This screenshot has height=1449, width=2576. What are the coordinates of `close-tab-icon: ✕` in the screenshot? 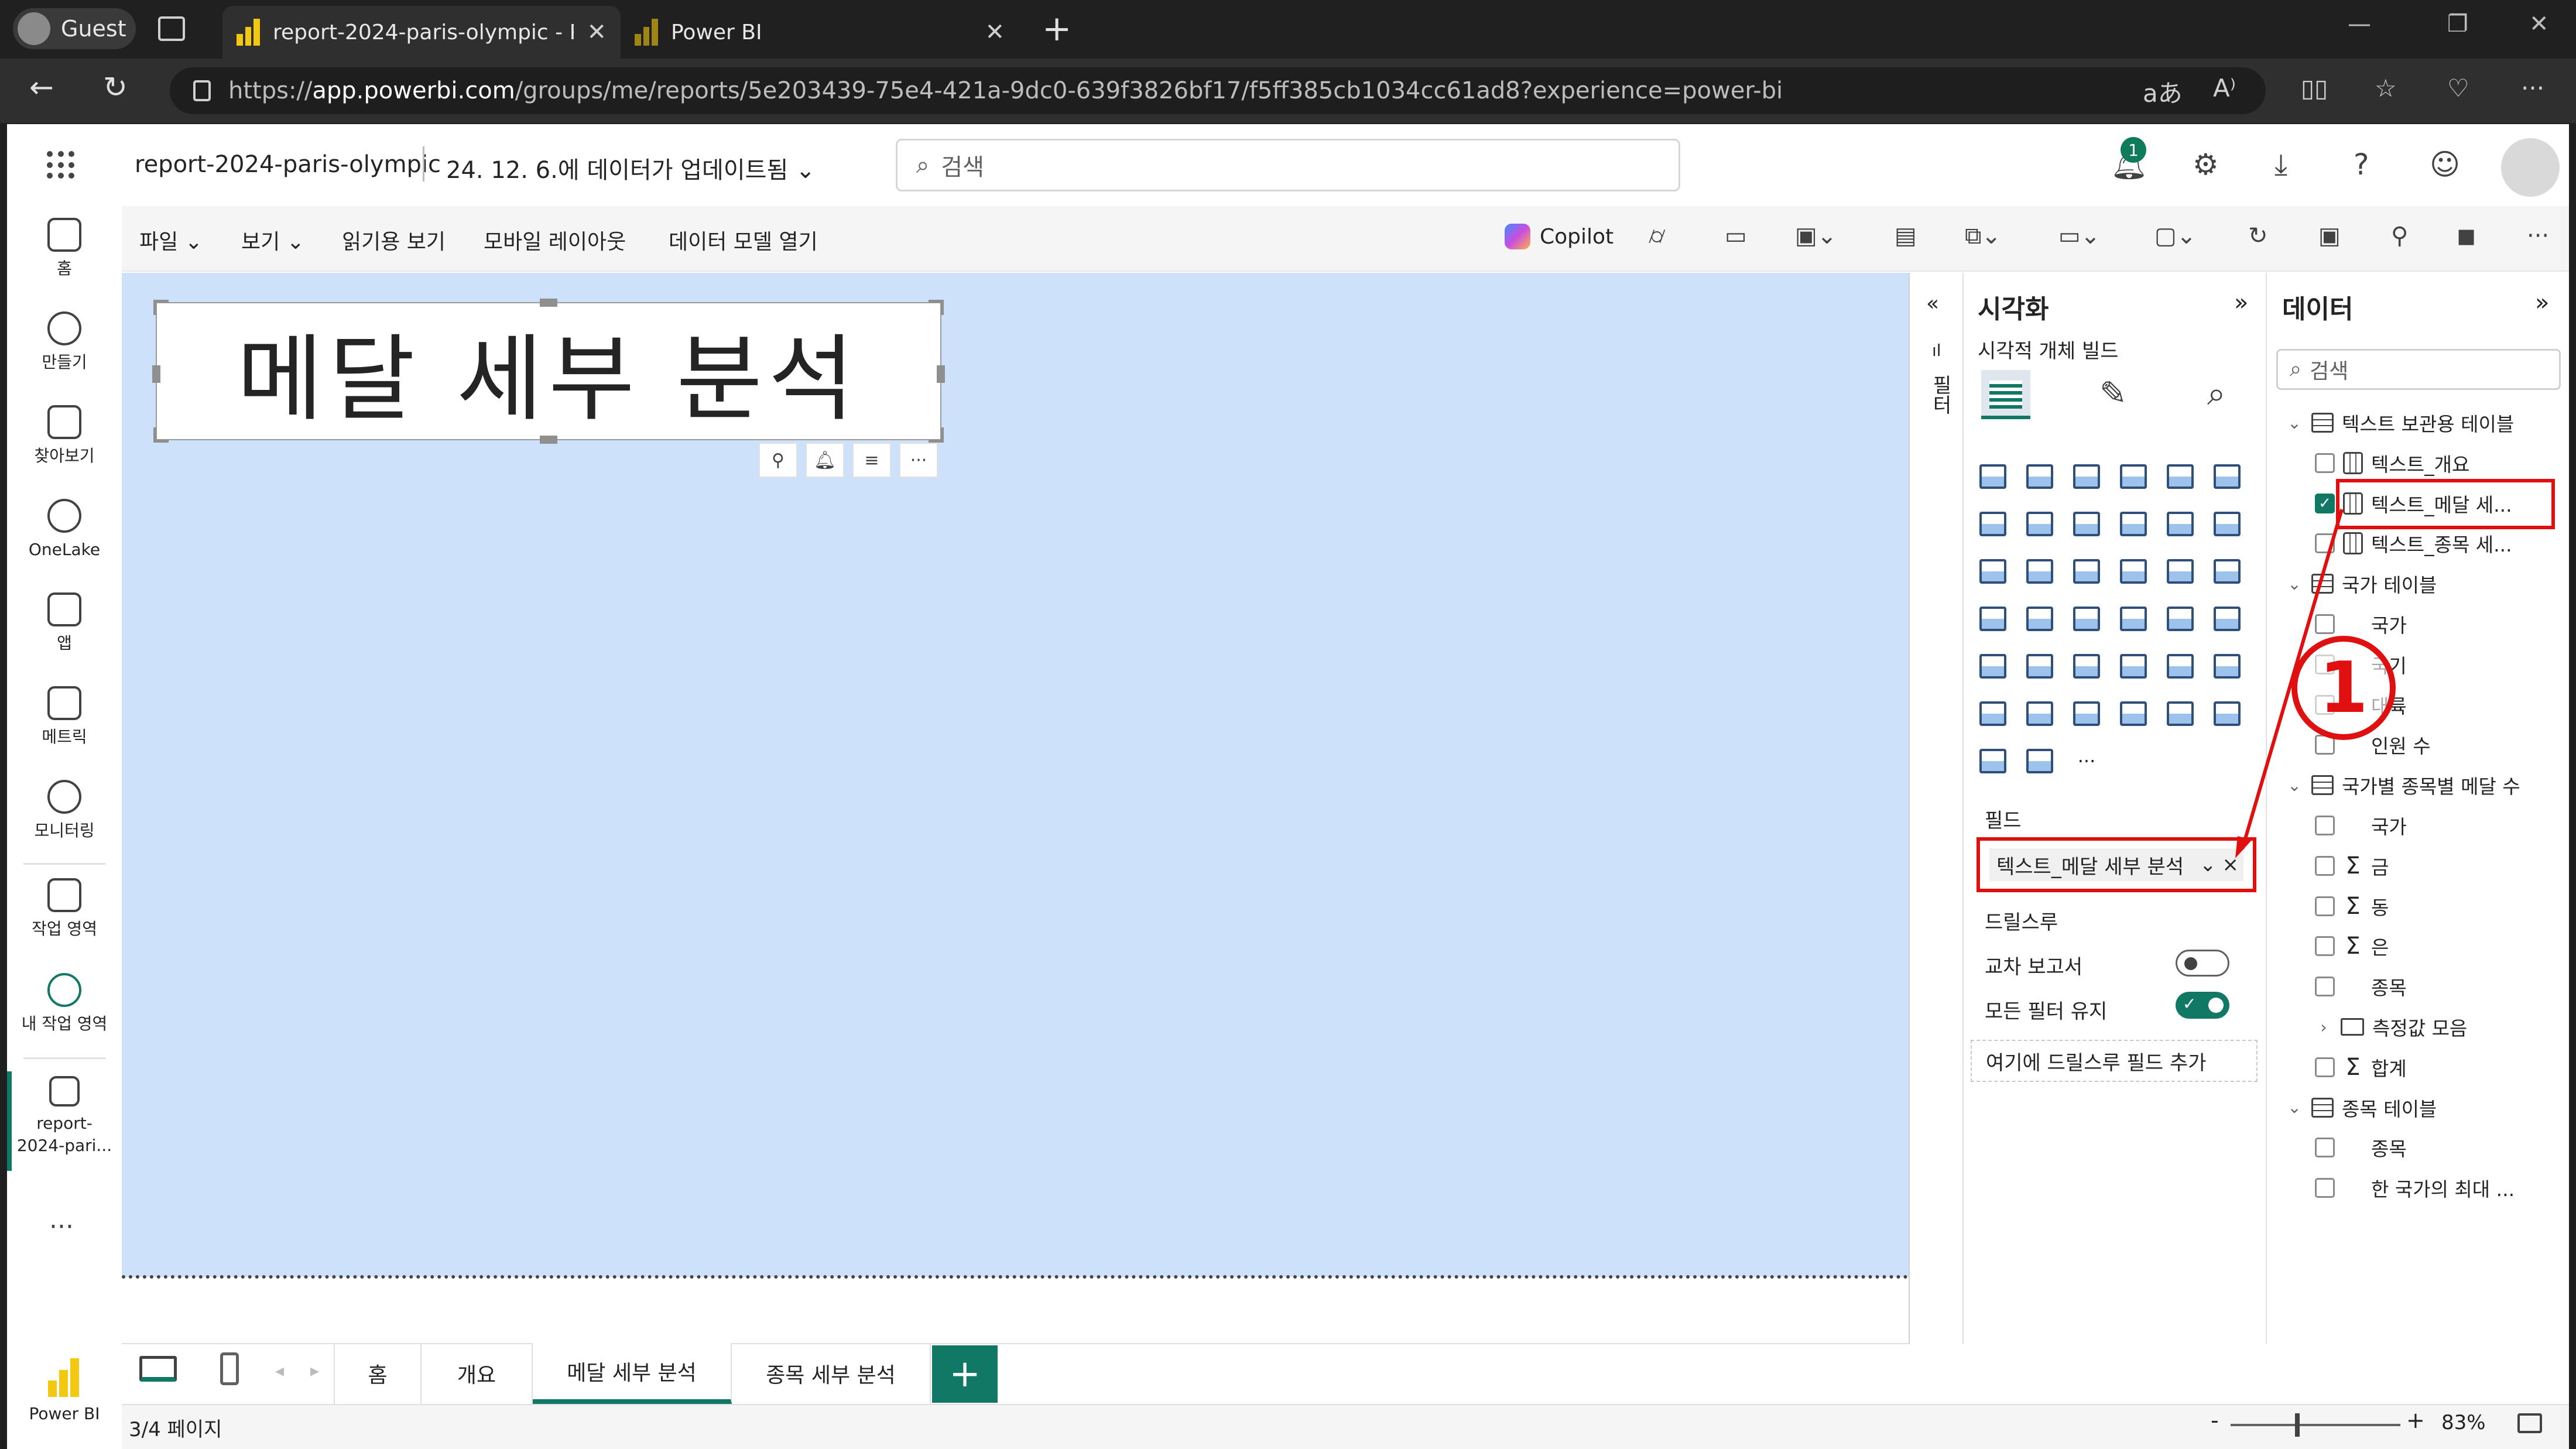 It's located at (995, 32).